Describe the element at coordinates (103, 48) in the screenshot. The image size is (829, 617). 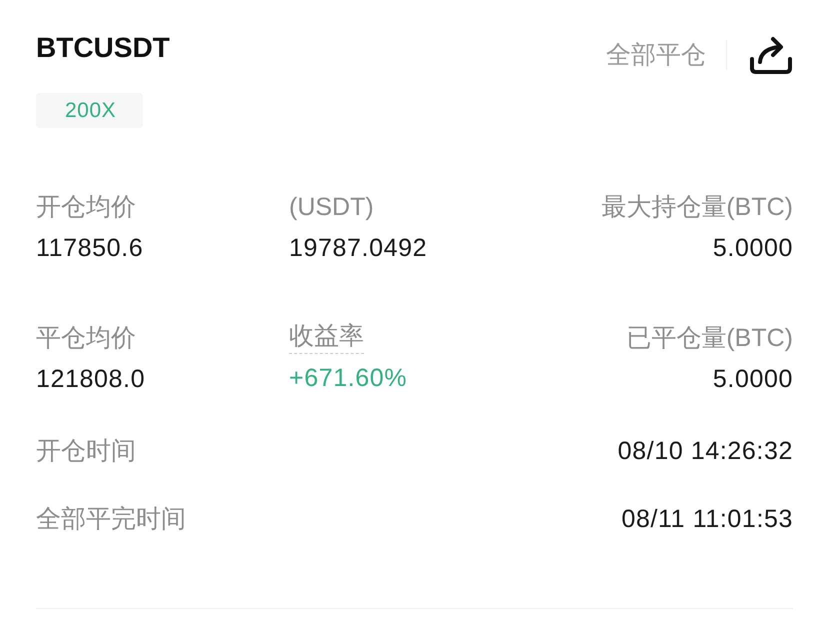
I see `symbol-title: BTCUSDT` at that location.